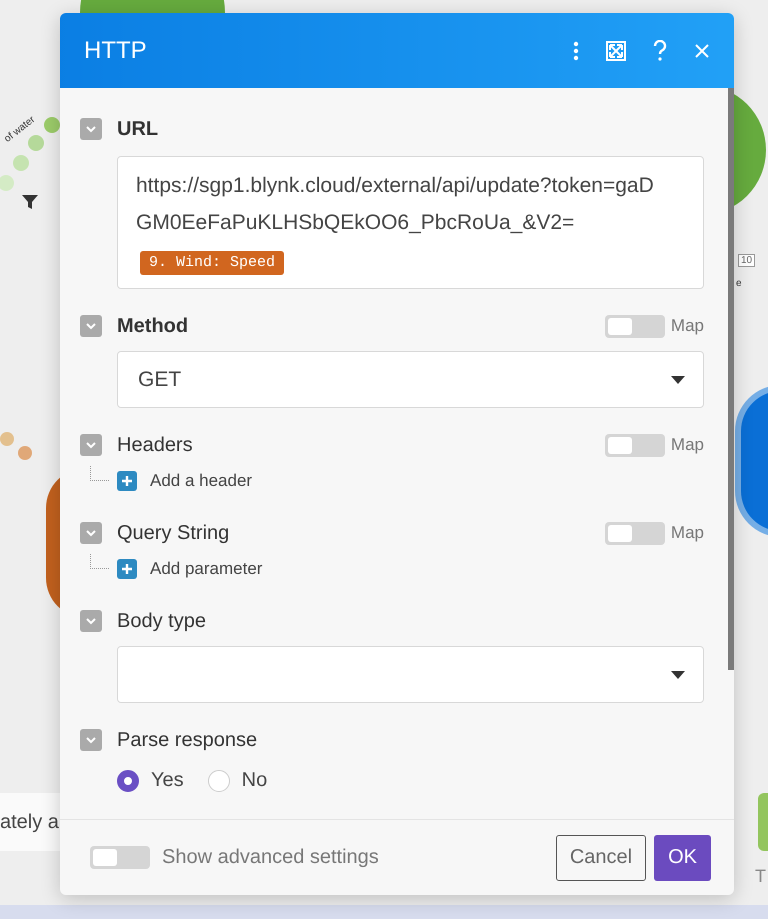 Image resolution: width=768 pixels, height=919 pixels. Describe the element at coordinates (155, 445) in the screenshot. I see `field-label: Headers` at that location.